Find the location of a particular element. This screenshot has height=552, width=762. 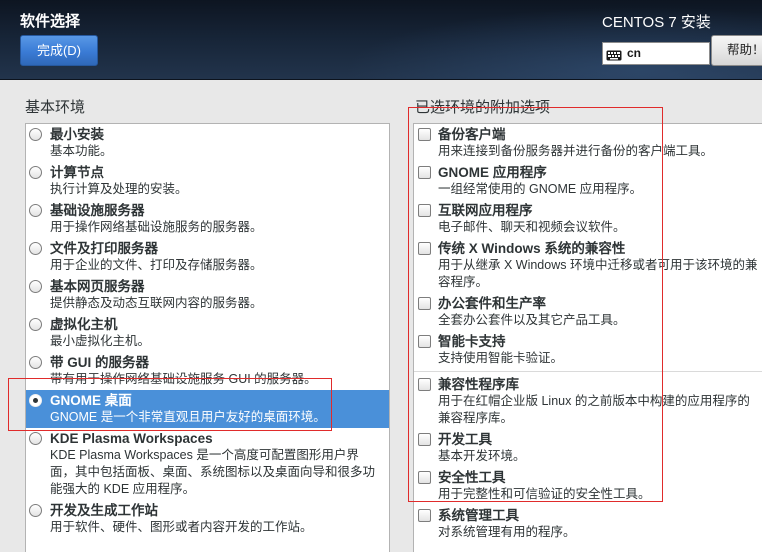

addon-option-security-tools: 安全性工具 用于完整性和可信验证的安全性工具。 is located at coordinates (588, 486).